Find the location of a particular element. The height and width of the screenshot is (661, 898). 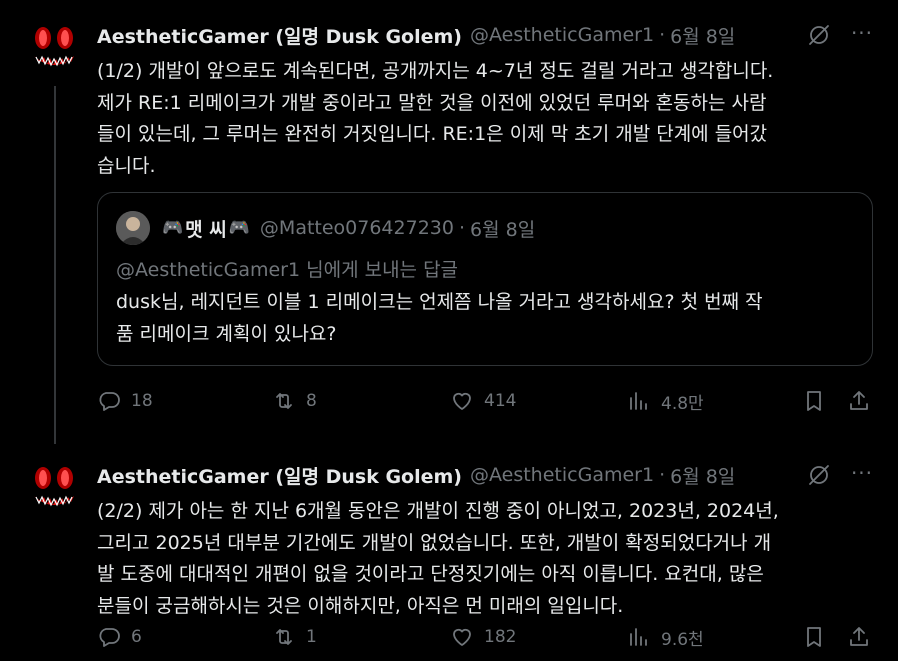

like-button: 414 is located at coordinates (483, 401).